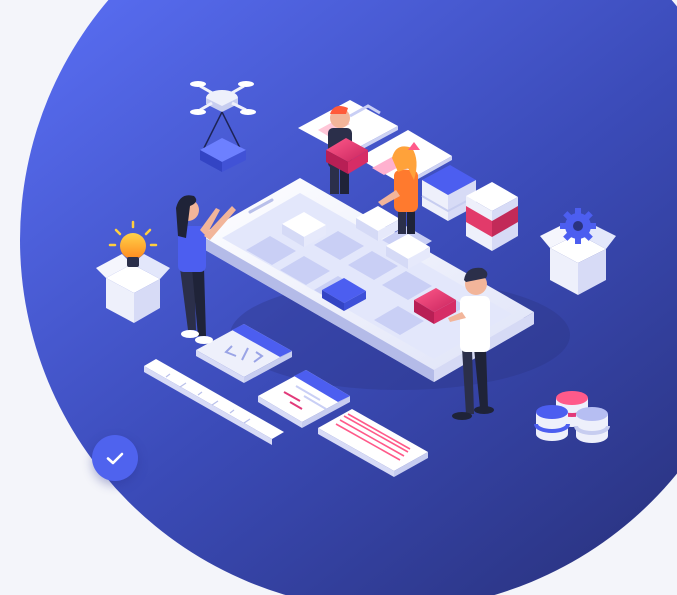  What do you see at coordinates (578, 226) in the screenshot?
I see `gear-icon` at bounding box center [578, 226].